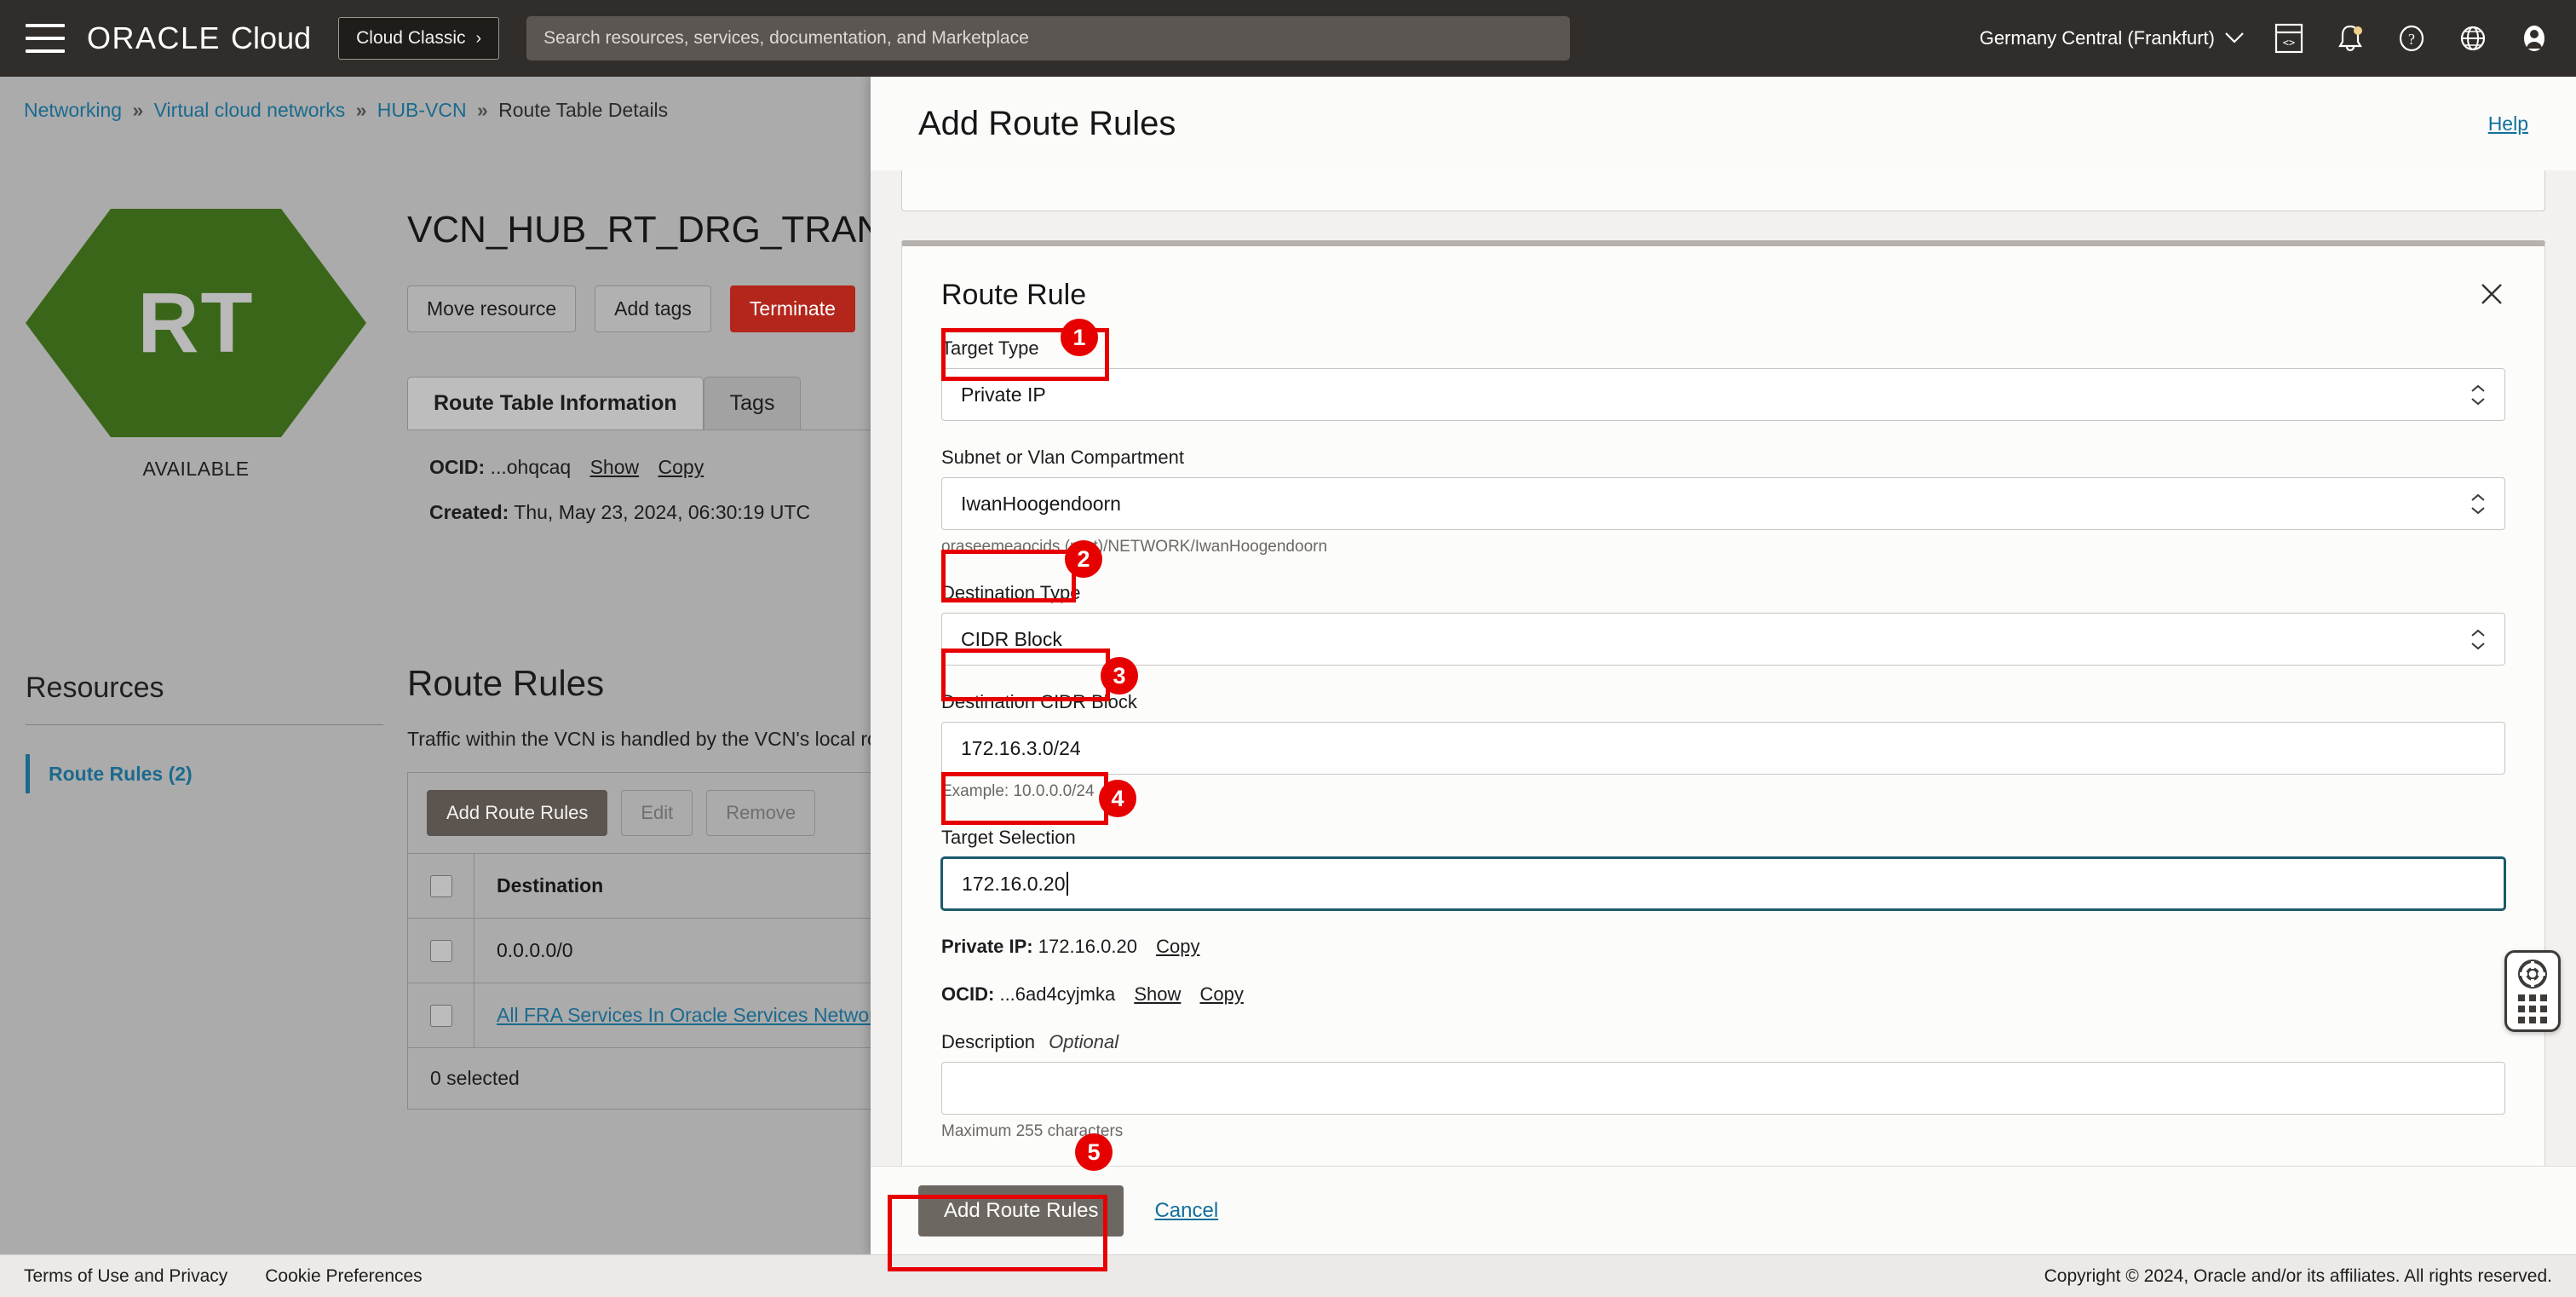  Describe the element at coordinates (1009, 837) in the screenshot. I see `target-selection-label: Target Selection` at that location.